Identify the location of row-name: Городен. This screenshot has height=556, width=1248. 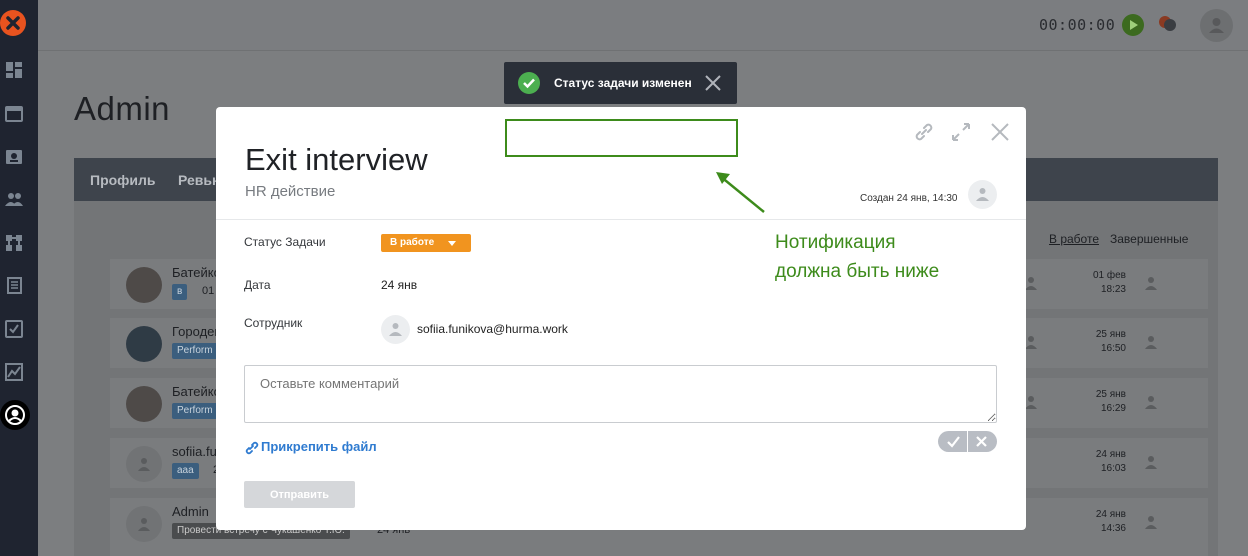
(197, 331).